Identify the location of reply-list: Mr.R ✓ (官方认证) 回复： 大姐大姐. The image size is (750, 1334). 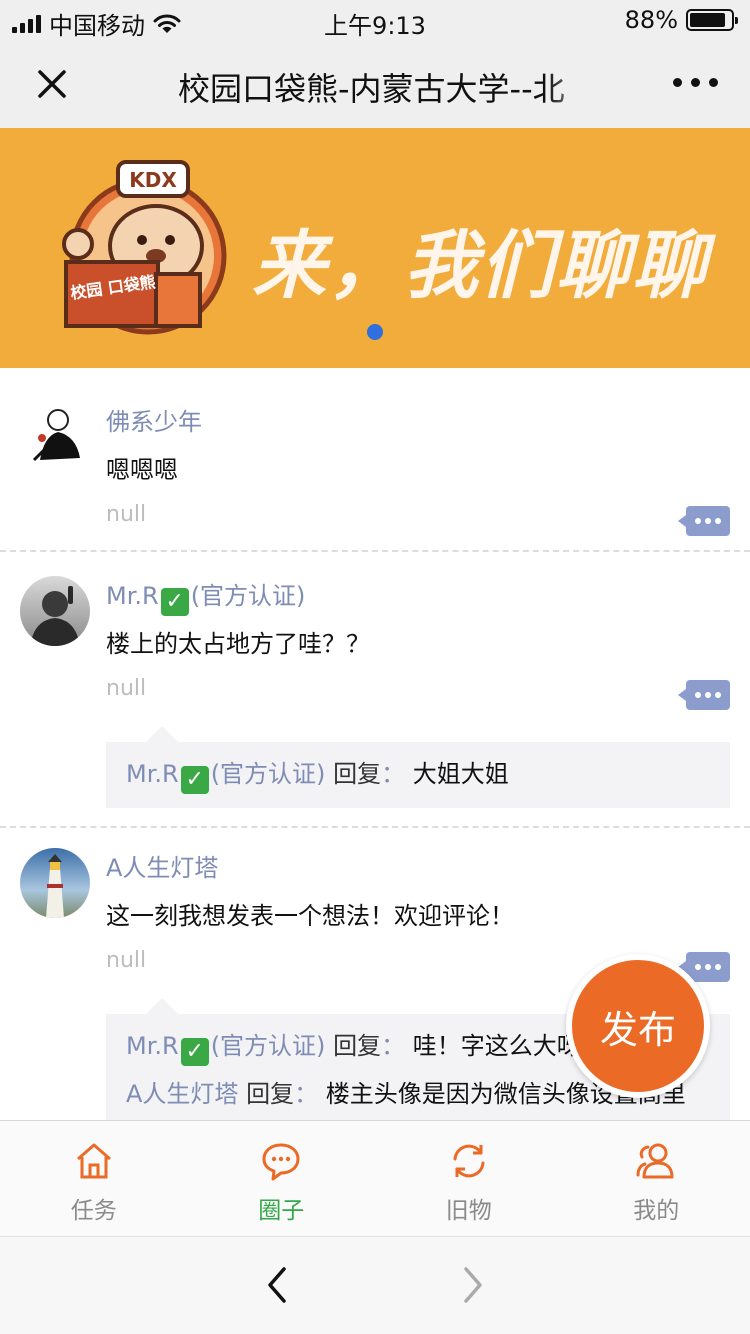
(418, 767).